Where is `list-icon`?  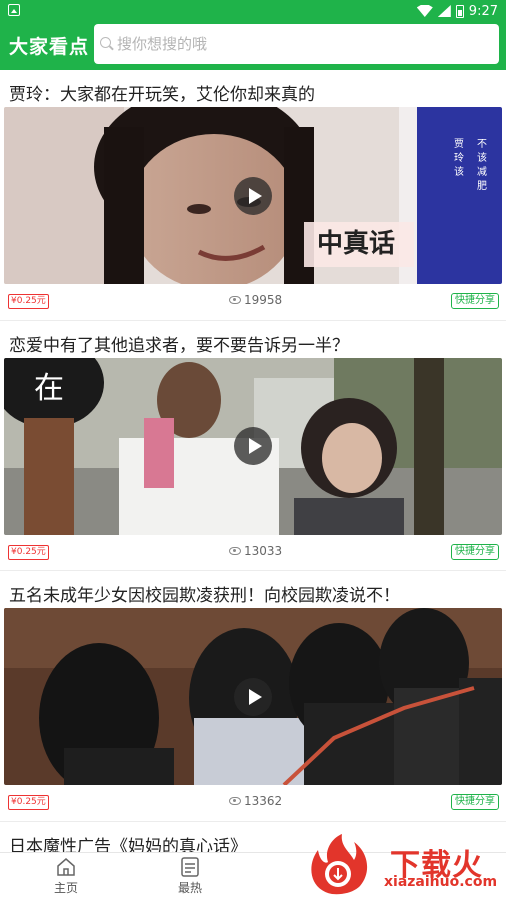
list-icon is located at coordinates (190, 867).